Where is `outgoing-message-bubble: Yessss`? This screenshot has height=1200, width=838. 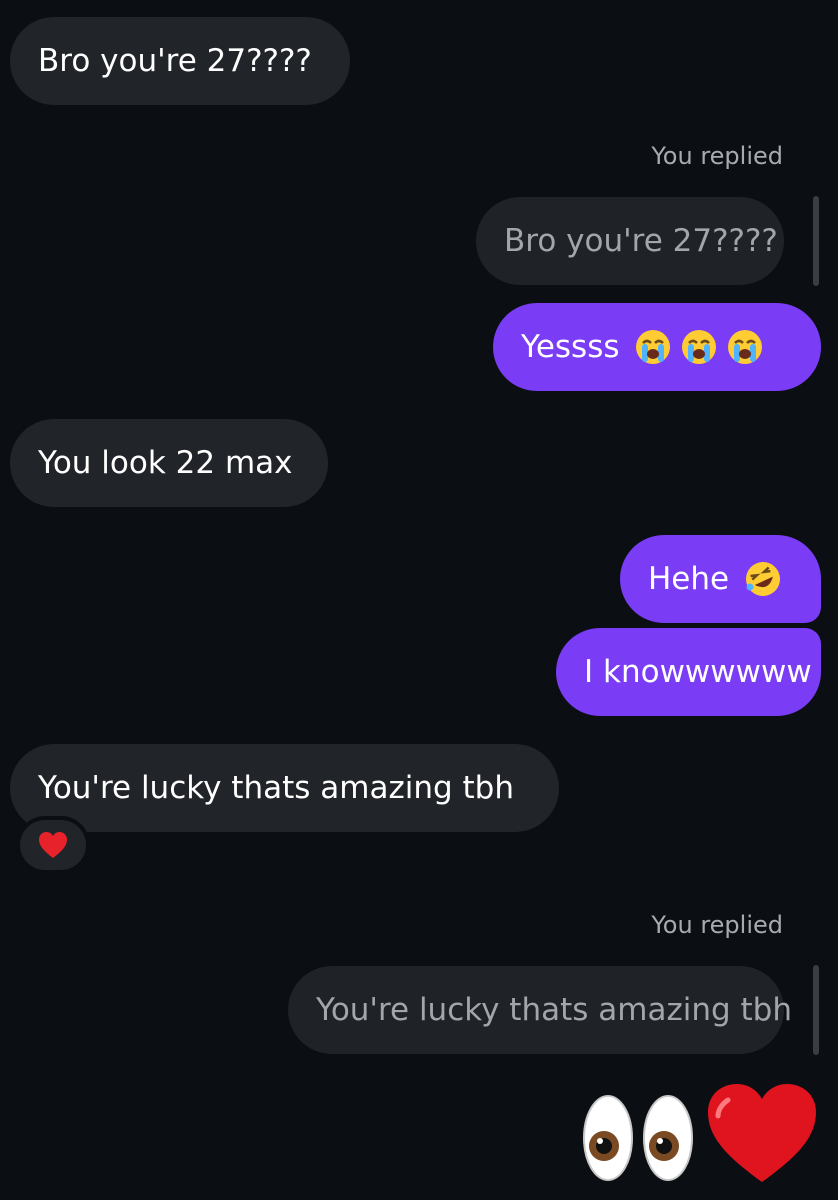
outgoing-message-bubble: Yessss is located at coordinates (657, 347).